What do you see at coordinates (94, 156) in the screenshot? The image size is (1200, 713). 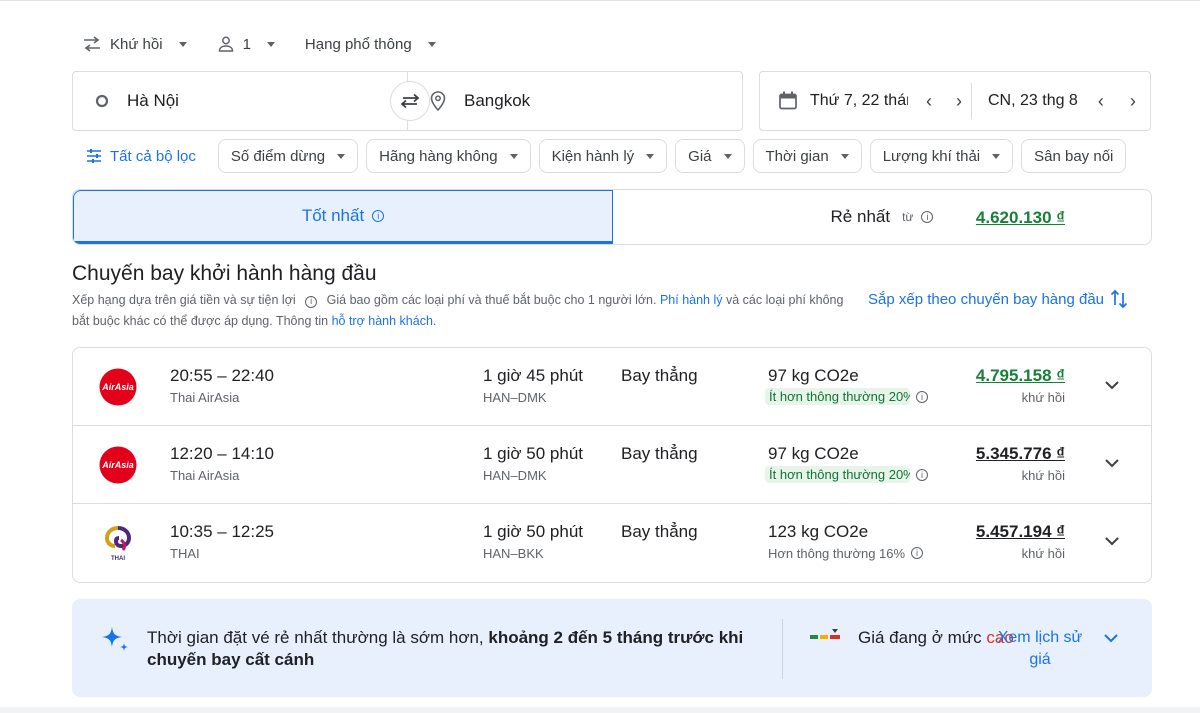 I see `tune-icon` at bounding box center [94, 156].